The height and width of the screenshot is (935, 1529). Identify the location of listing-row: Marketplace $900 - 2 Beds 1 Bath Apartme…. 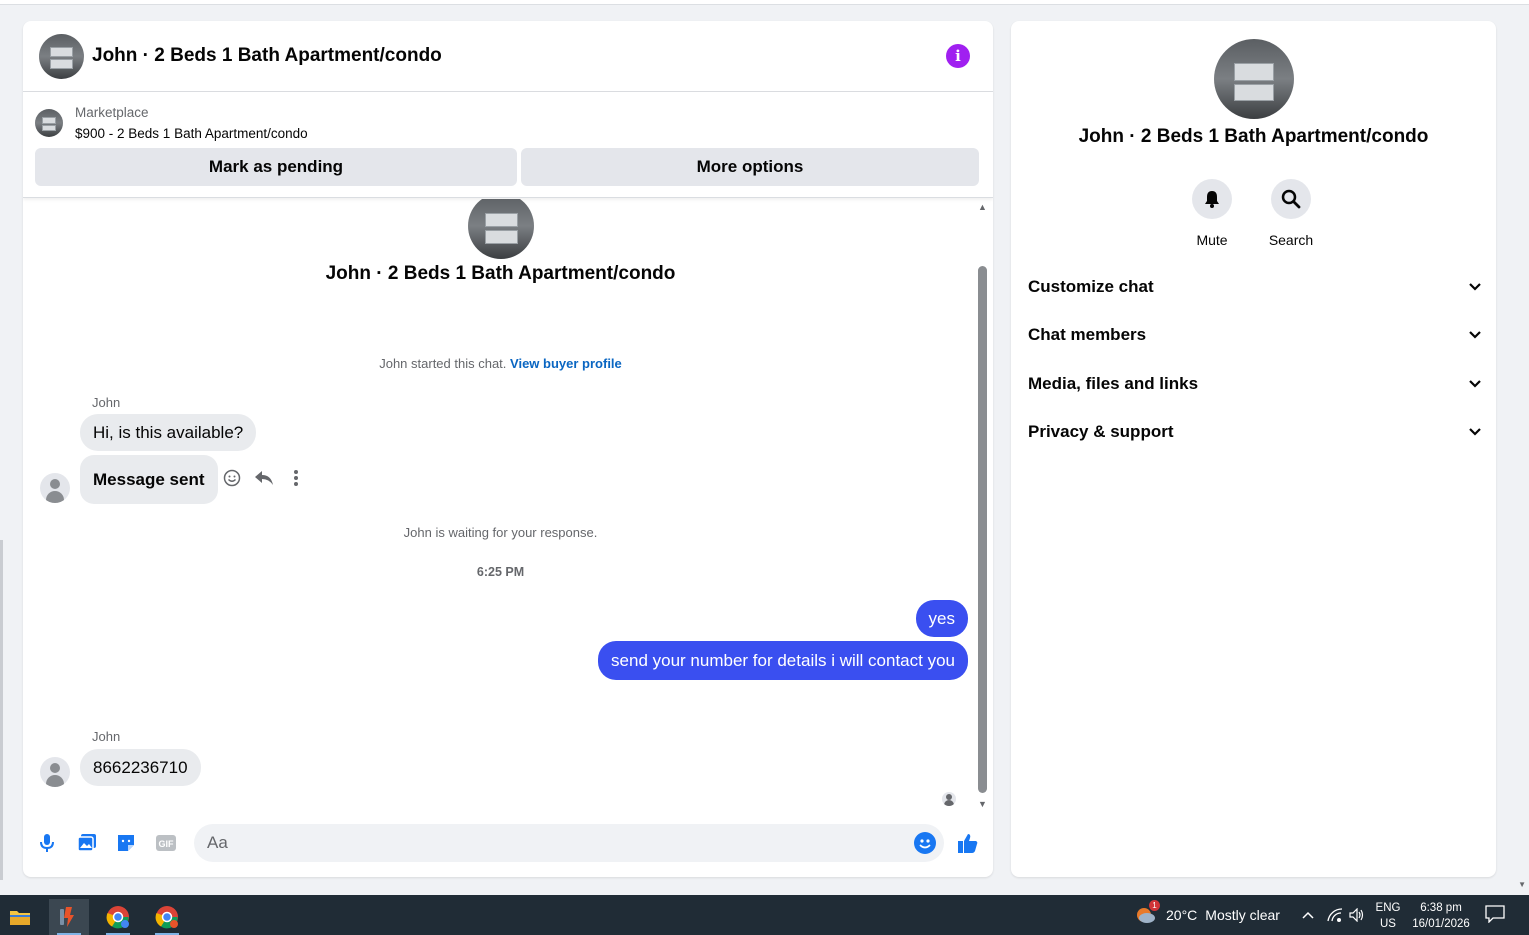
(171, 123).